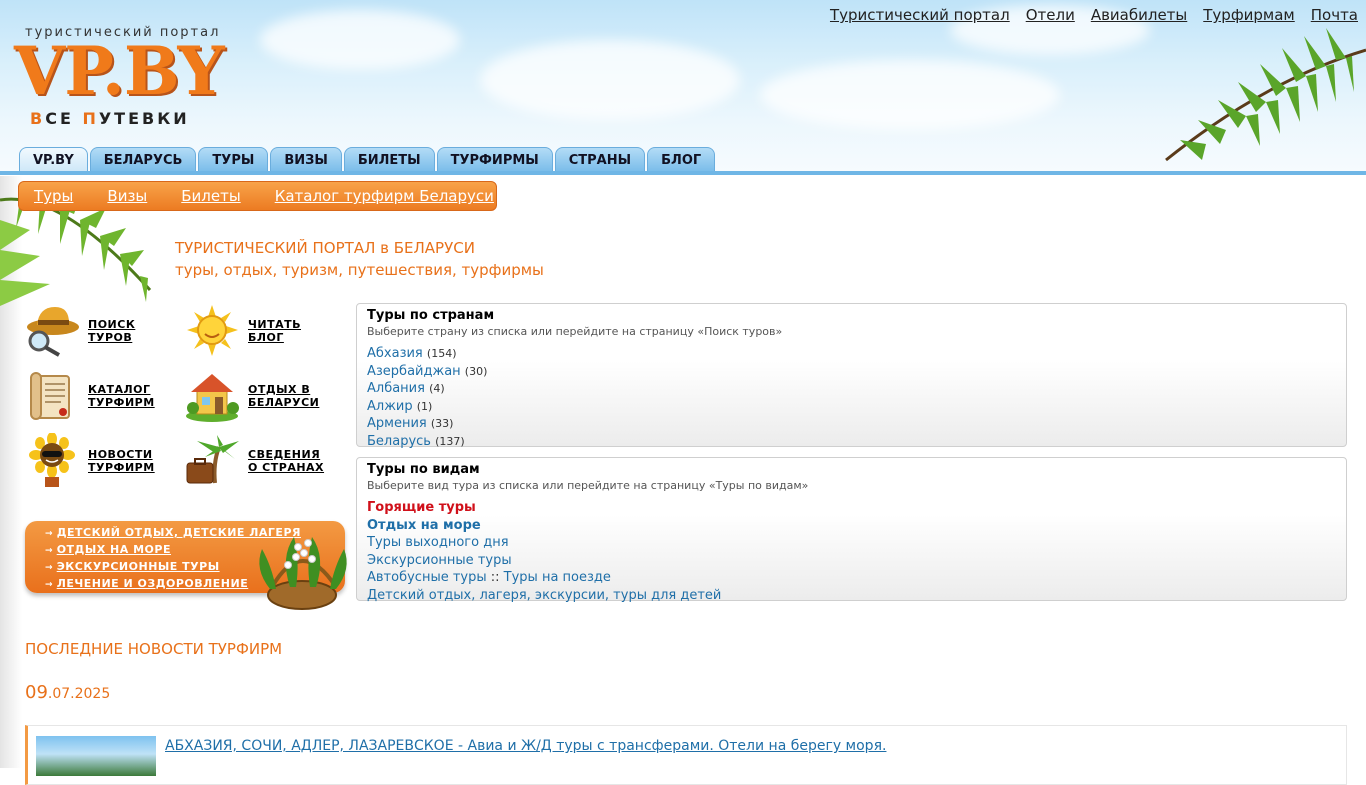 This screenshot has width=1366, height=785. What do you see at coordinates (233, 159) in the screenshot?
I see `tab-tours: ТУРЫ` at bounding box center [233, 159].